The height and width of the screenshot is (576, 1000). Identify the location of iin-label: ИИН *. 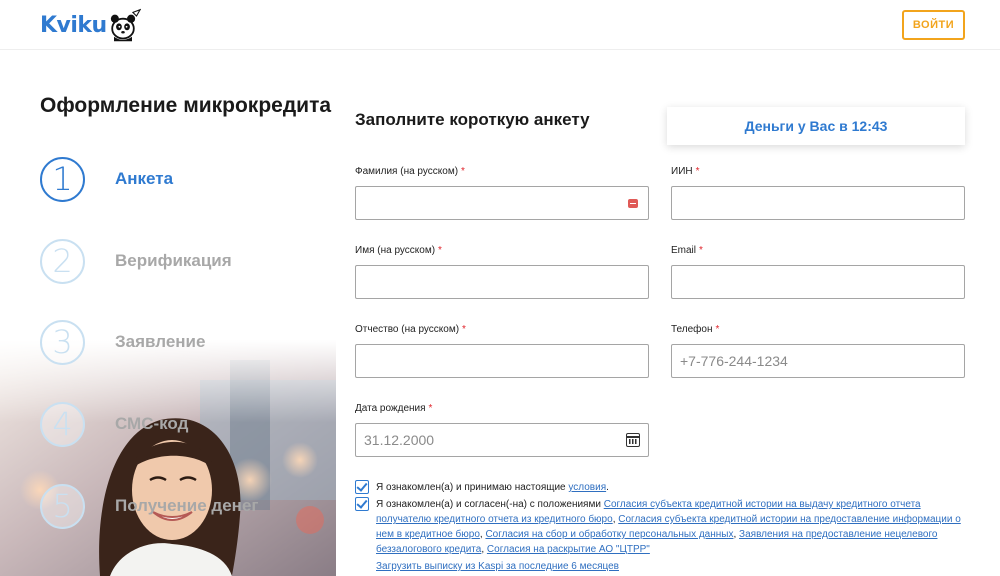
(685, 171).